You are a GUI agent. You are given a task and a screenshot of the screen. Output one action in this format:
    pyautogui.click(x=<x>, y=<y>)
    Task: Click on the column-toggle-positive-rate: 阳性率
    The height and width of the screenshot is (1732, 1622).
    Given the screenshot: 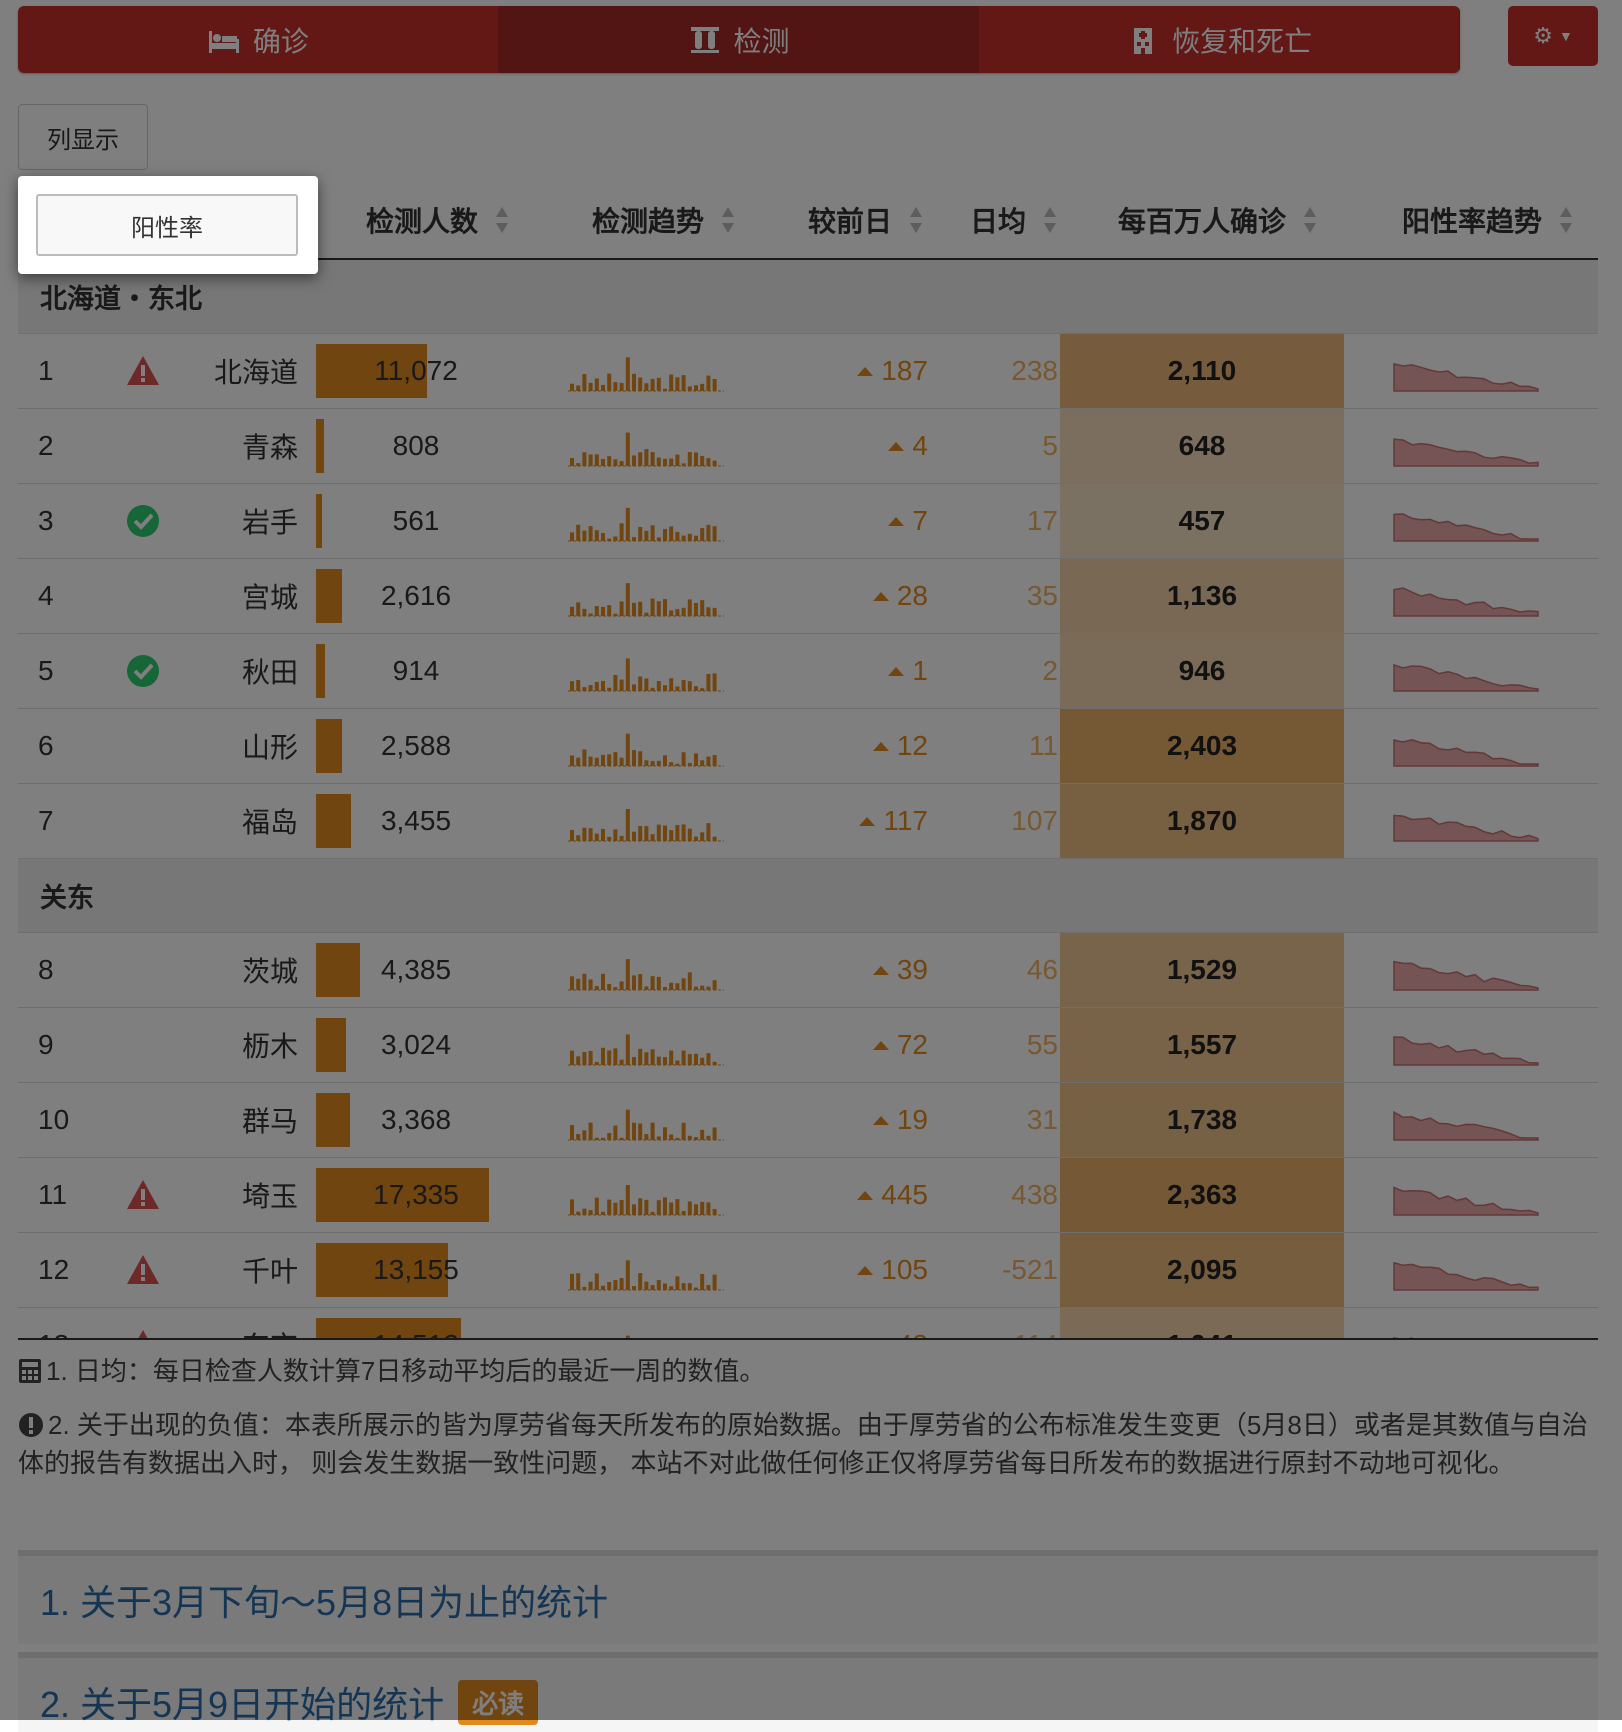 What is the action you would take?
    pyautogui.click(x=167, y=225)
    